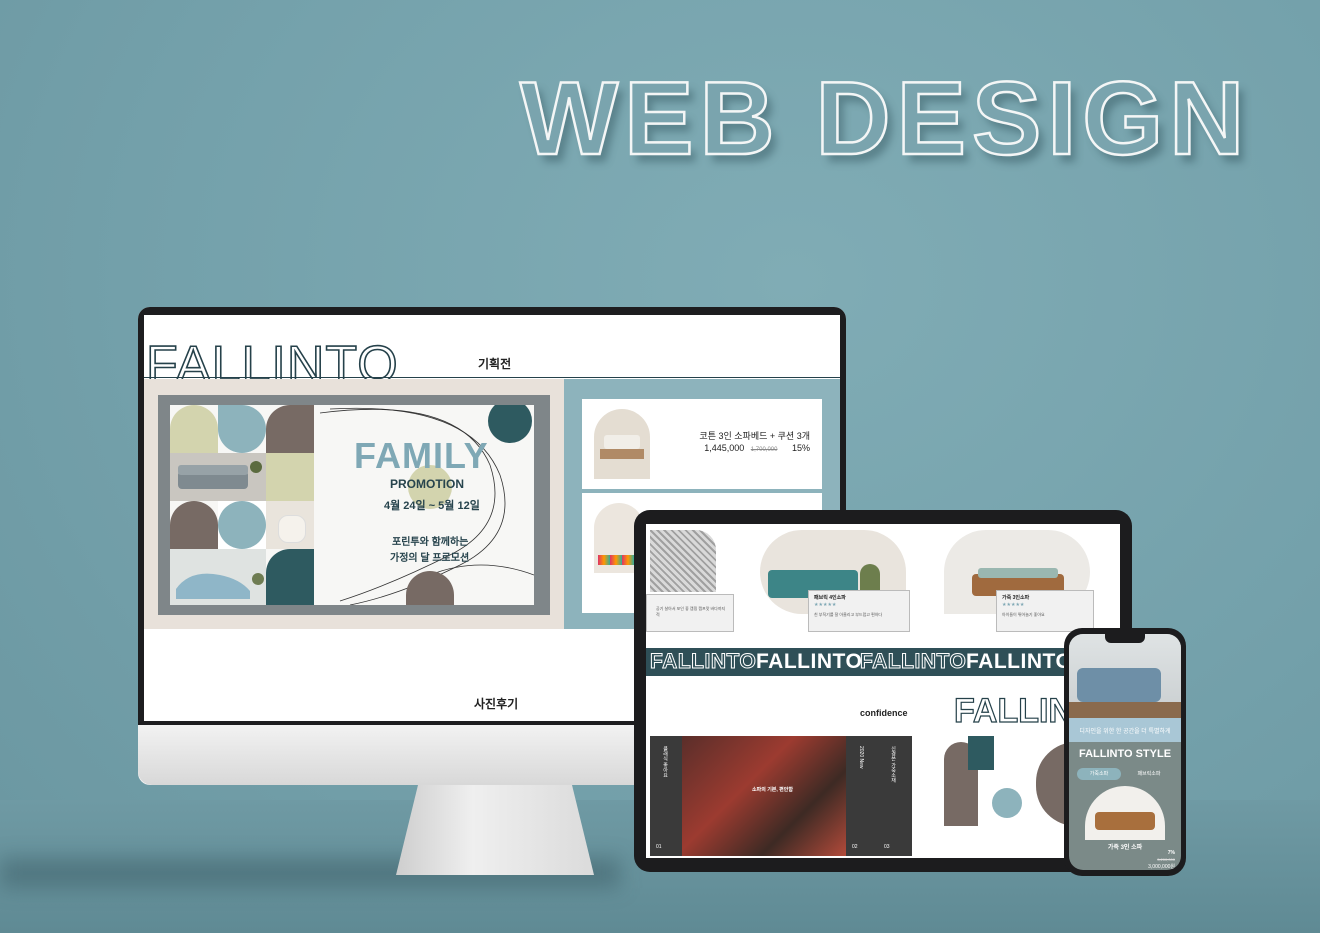  What do you see at coordinates (427, 484) in the screenshot?
I see `promo-title: PROMOTION` at bounding box center [427, 484].